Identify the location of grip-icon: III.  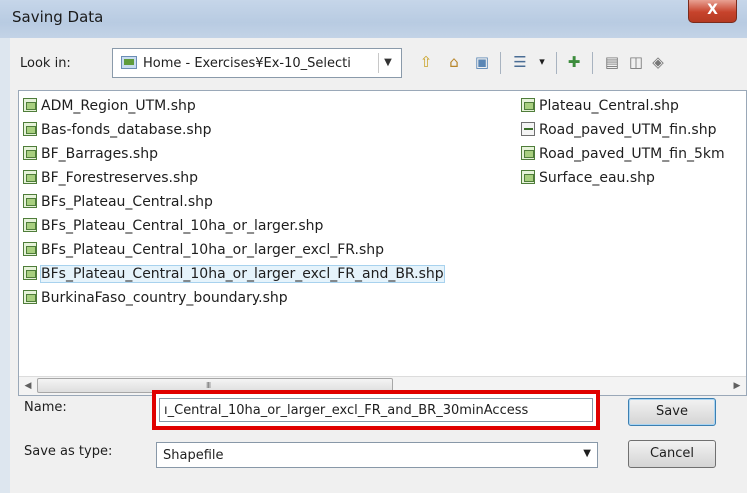
(208, 385).